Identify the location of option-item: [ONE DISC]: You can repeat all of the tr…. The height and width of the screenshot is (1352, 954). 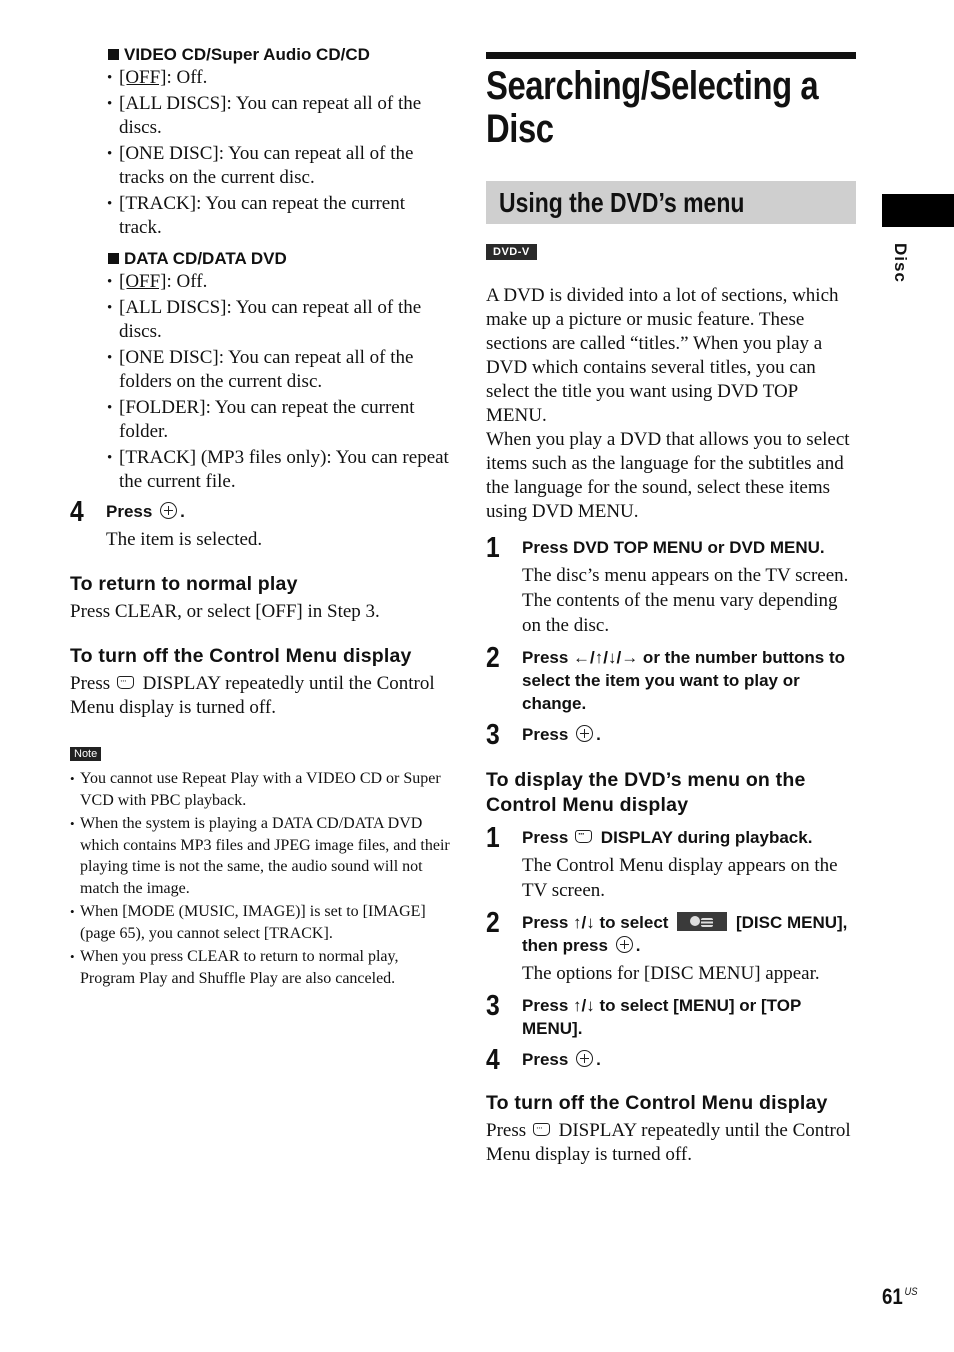
(278, 166).